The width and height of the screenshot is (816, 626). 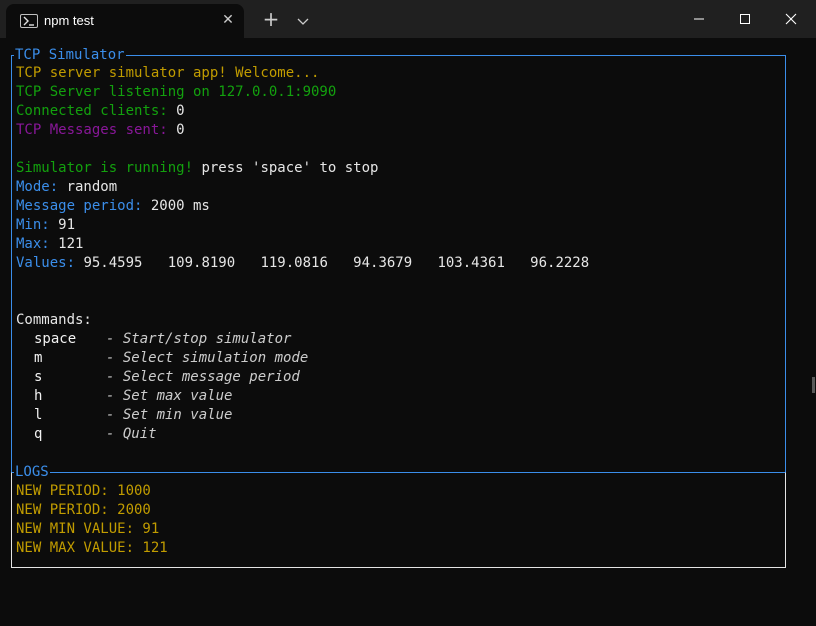 What do you see at coordinates (131, 434) in the screenshot?
I see `command-desc: - Quit` at bounding box center [131, 434].